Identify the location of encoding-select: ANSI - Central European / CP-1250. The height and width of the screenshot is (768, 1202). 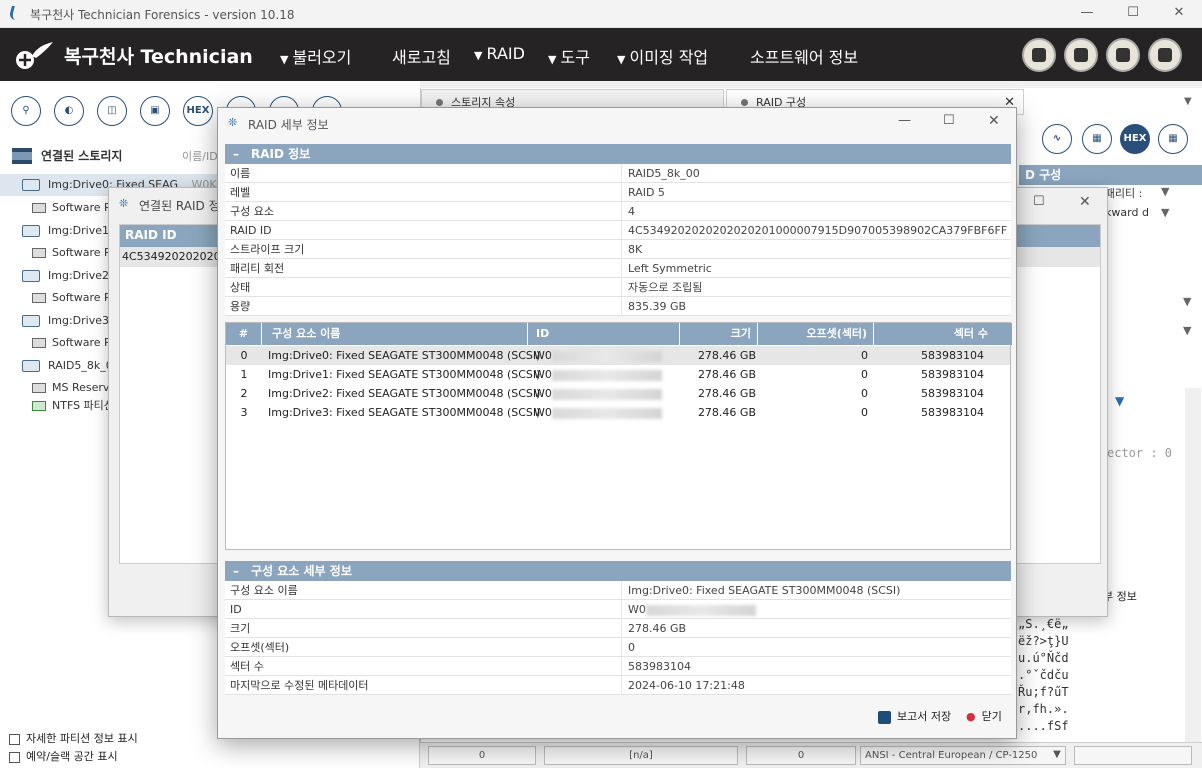
(963, 755).